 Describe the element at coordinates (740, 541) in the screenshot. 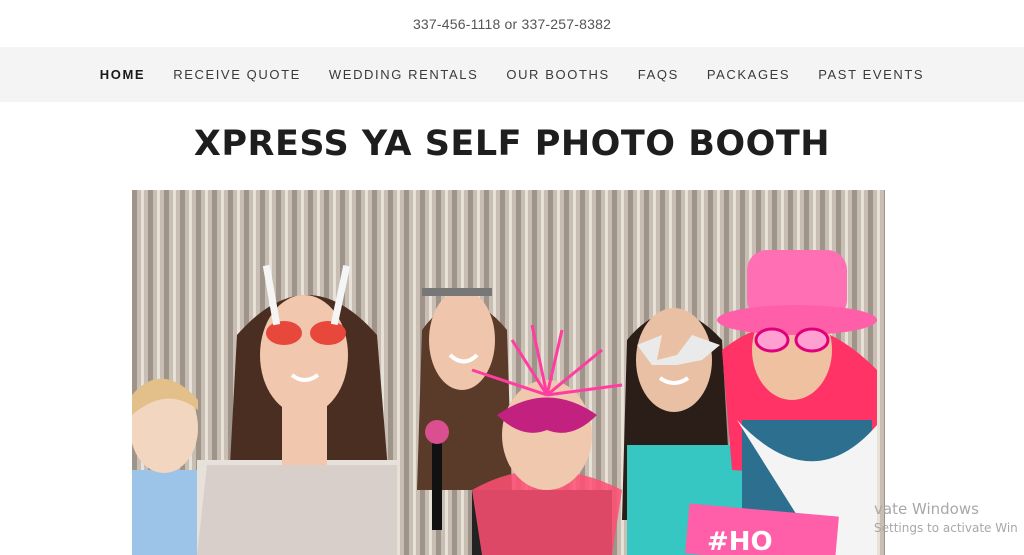

I see `sign-text: #HO` at that location.